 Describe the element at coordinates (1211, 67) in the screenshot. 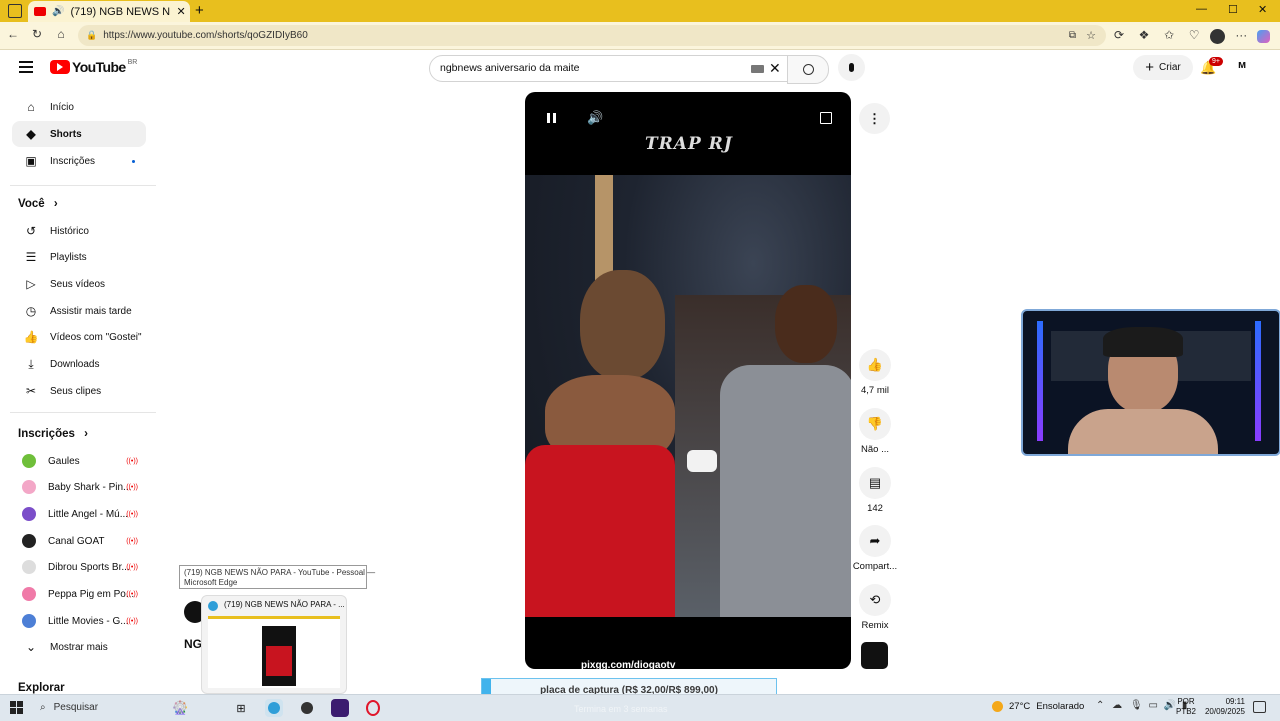

I see `notifications-button: 🔔 9+` at that location.